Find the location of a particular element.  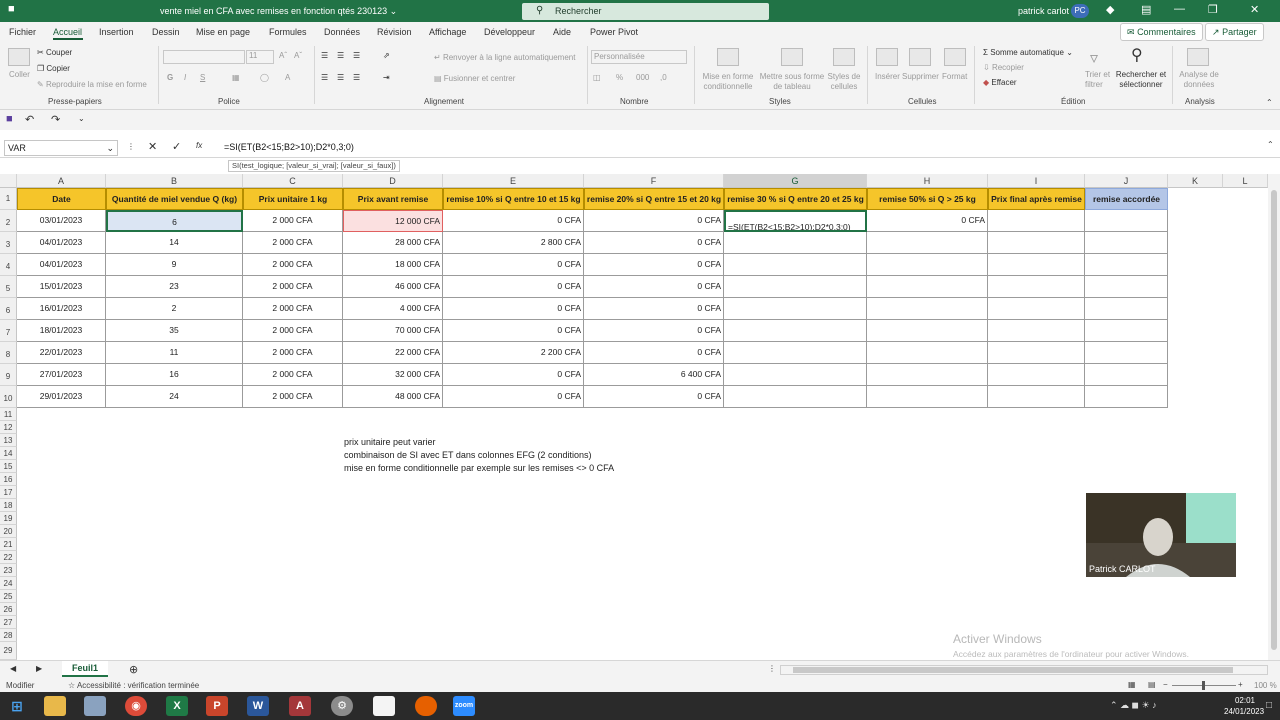

row-header: 26 is located at coordinates (8, 609).